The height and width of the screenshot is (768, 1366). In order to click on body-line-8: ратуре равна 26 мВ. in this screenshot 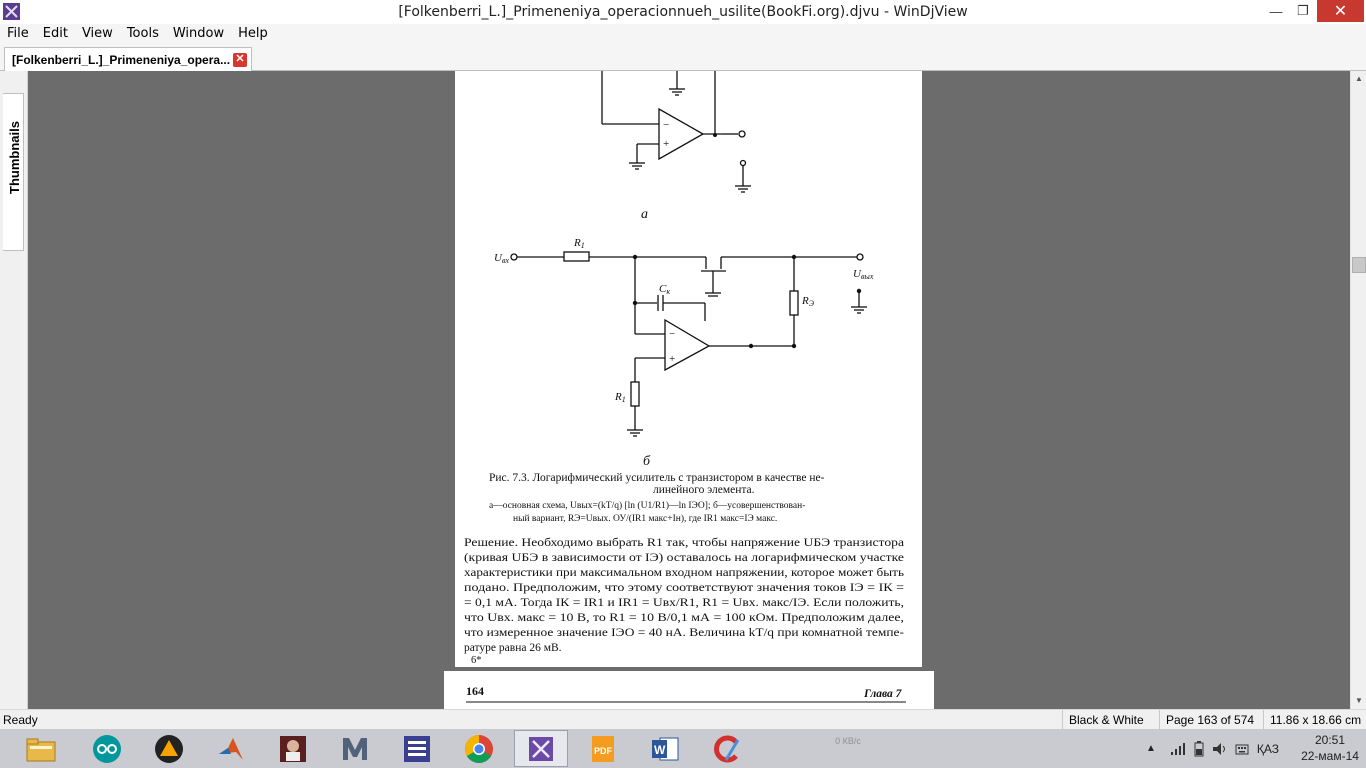, I will do `click(513, 648)`.